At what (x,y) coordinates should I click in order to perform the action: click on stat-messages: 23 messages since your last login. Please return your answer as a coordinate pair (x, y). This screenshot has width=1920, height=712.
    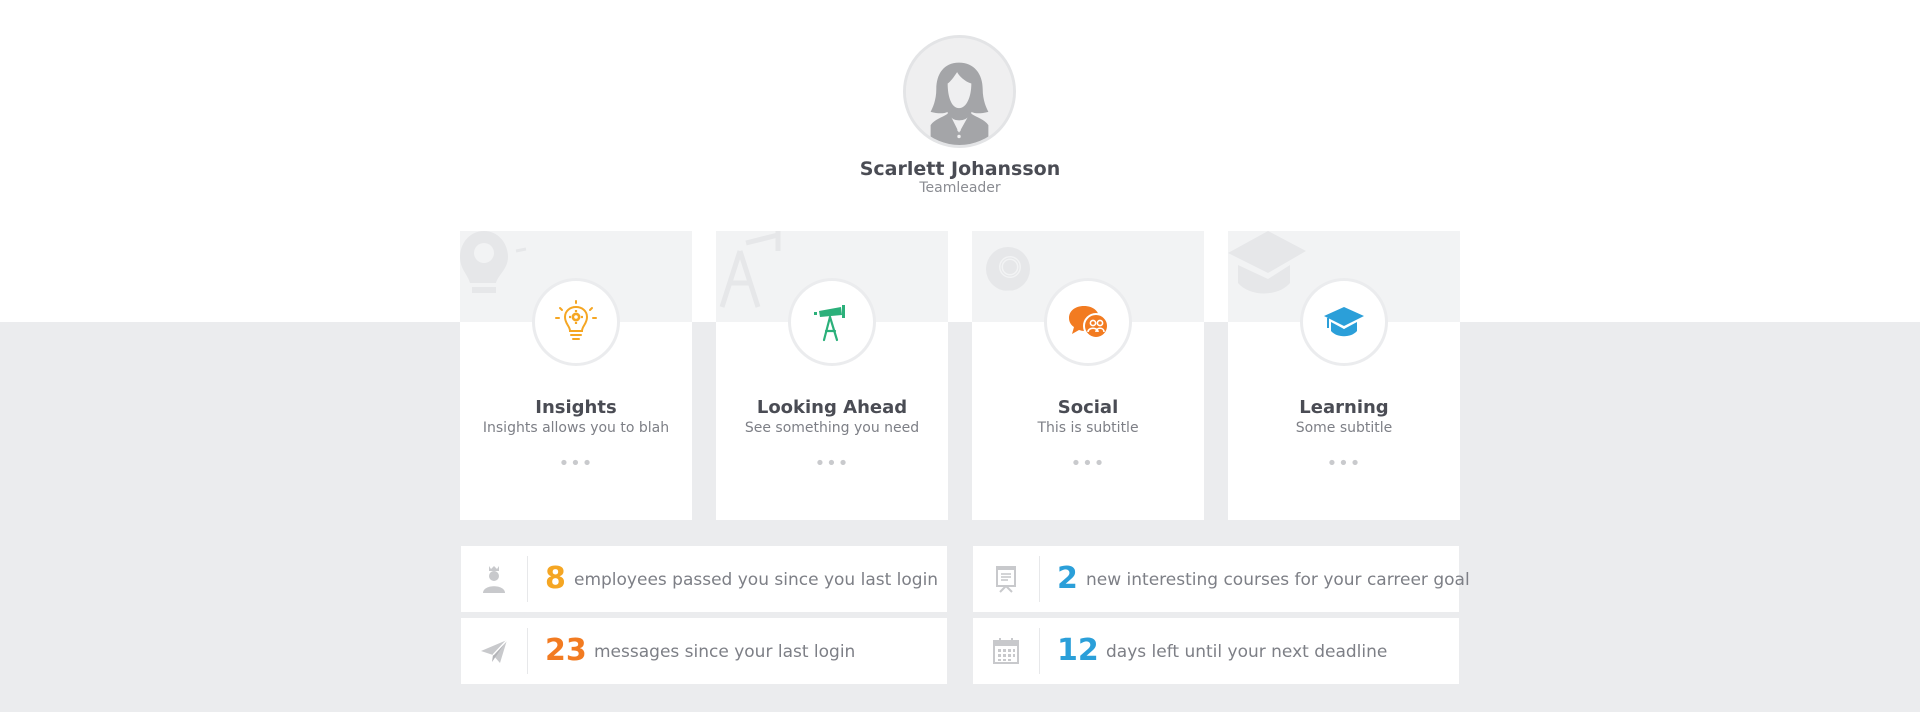
    Looking at the image, I should click on (704, 651).